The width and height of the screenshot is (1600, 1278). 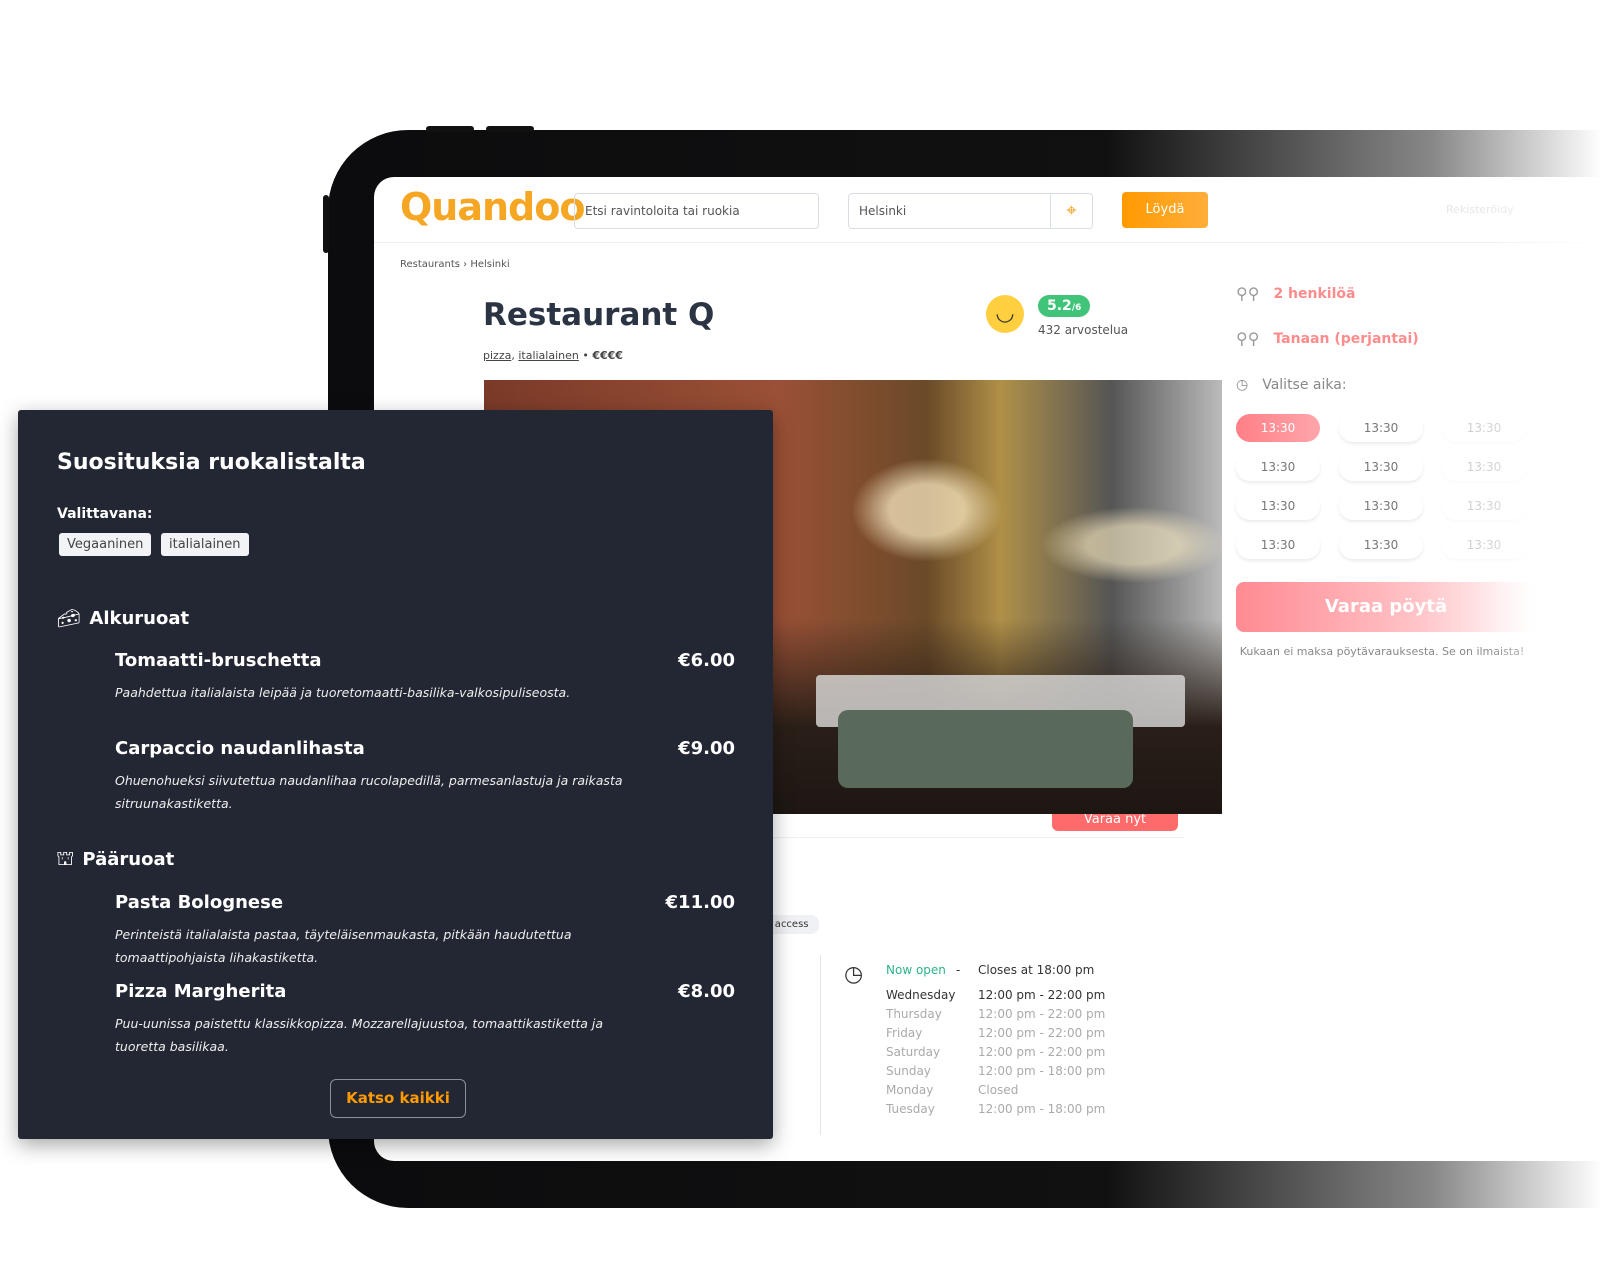 I want to click on review-count: 432 arvostelua, so click(x=1083, y=330).